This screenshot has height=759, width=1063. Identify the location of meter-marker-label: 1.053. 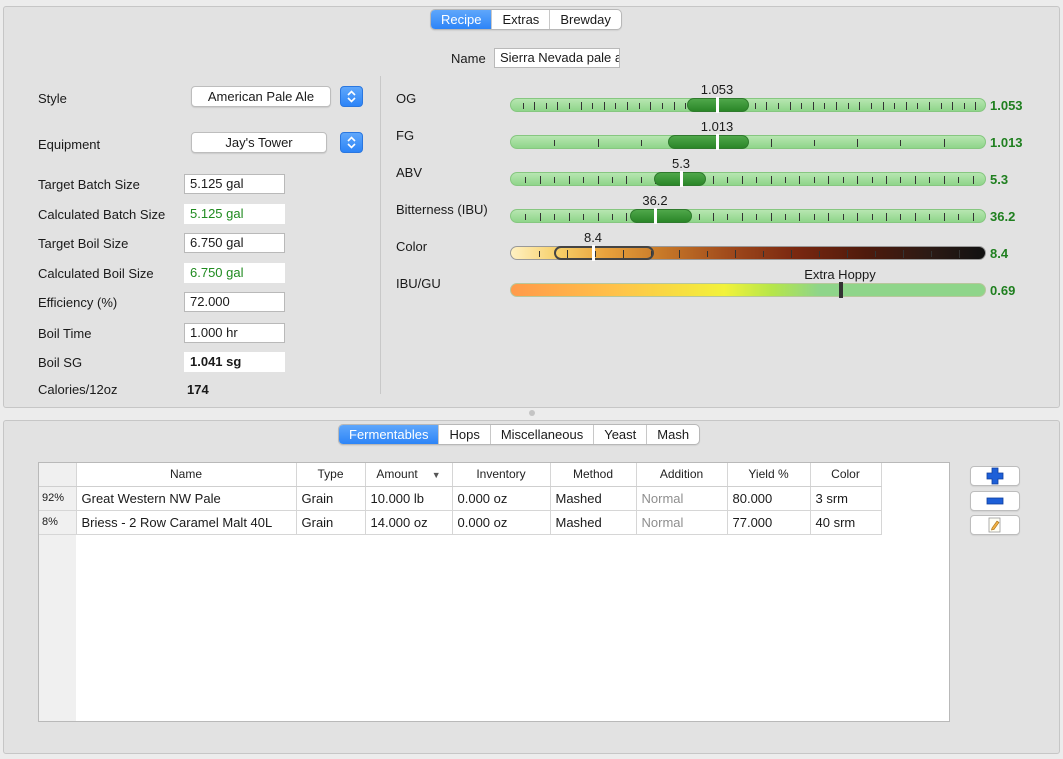
(717, 89).